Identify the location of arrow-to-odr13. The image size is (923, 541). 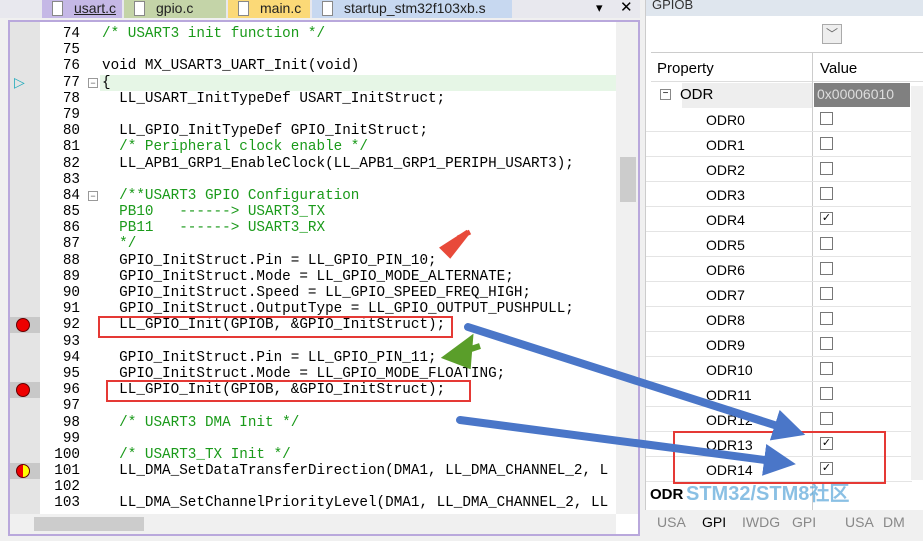
(635, 382).